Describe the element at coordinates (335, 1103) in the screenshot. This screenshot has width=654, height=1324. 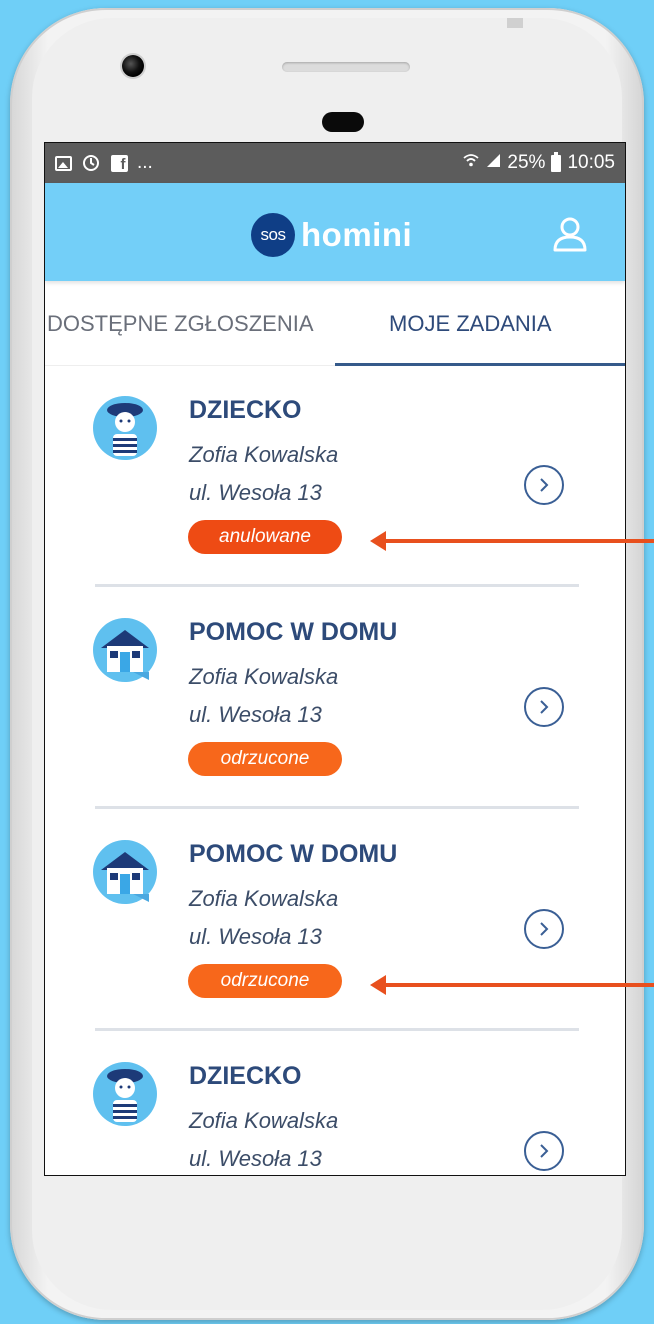
I see `list-item: DZIECKO Zofia Kowalska ul. Wesoła 13` at that location.